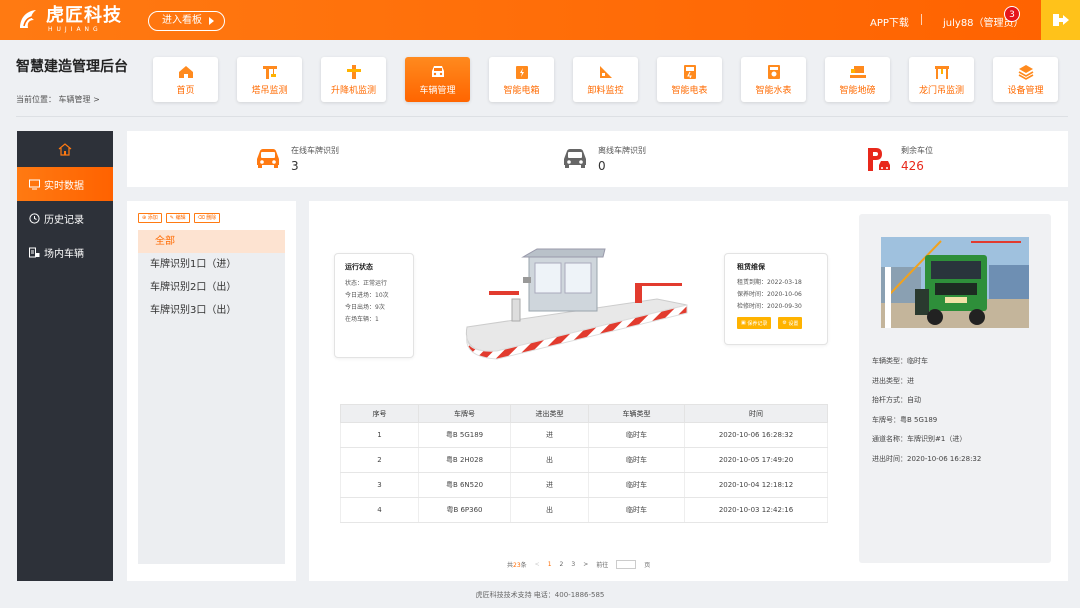 The image size is (1080, 608). What do you see at coordinates (550, 564) in the screenshot?
I see `page-1: 1` at bounding box center [550, 564].